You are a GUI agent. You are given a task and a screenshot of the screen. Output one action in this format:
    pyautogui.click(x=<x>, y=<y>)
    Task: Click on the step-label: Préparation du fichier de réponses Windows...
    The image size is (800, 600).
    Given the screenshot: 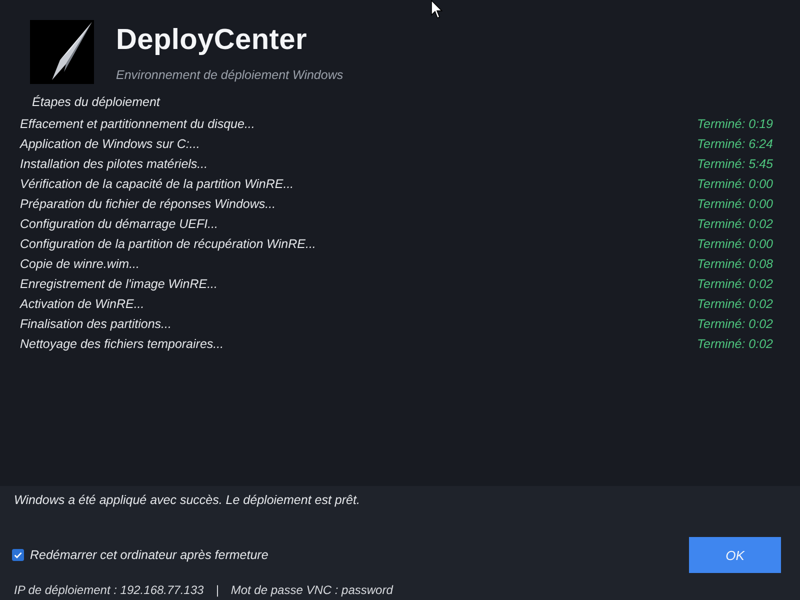 What is the action you would take?
    pyautogui.click(x=148, y=204)
    